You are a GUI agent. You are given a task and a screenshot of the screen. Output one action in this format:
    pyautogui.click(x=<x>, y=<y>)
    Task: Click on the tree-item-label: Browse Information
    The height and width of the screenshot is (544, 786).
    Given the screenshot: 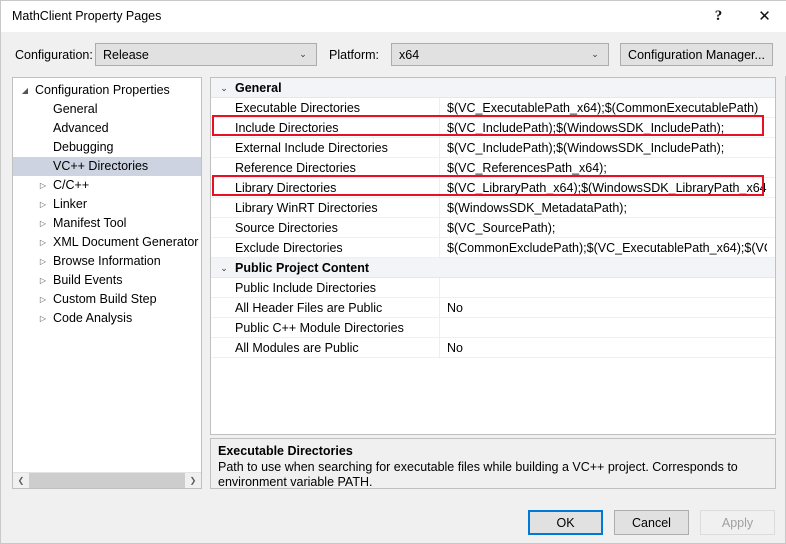 What is the action you would take?
    pyautogui.click(x=107, y=261)
    